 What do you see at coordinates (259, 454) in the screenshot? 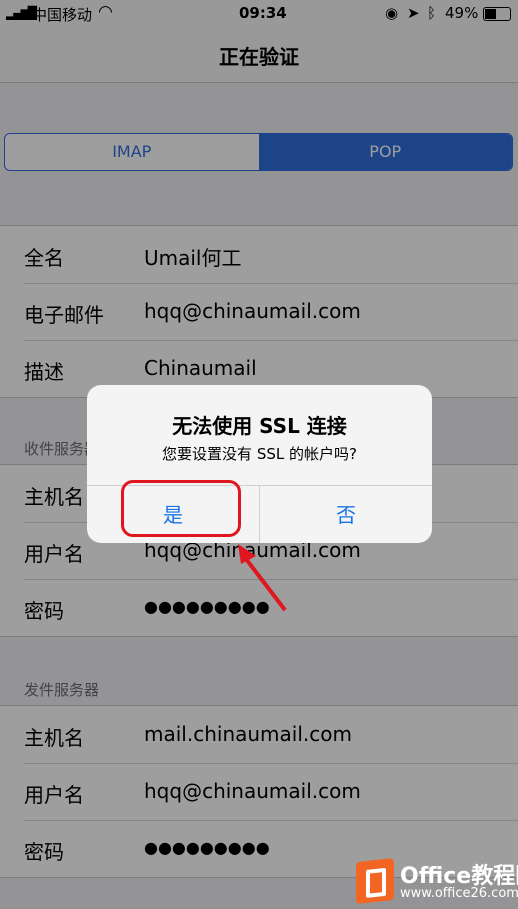
I see `alert-message: 您要设置没有 SSL 的帐户吗?` at bounding box center [259, 454].